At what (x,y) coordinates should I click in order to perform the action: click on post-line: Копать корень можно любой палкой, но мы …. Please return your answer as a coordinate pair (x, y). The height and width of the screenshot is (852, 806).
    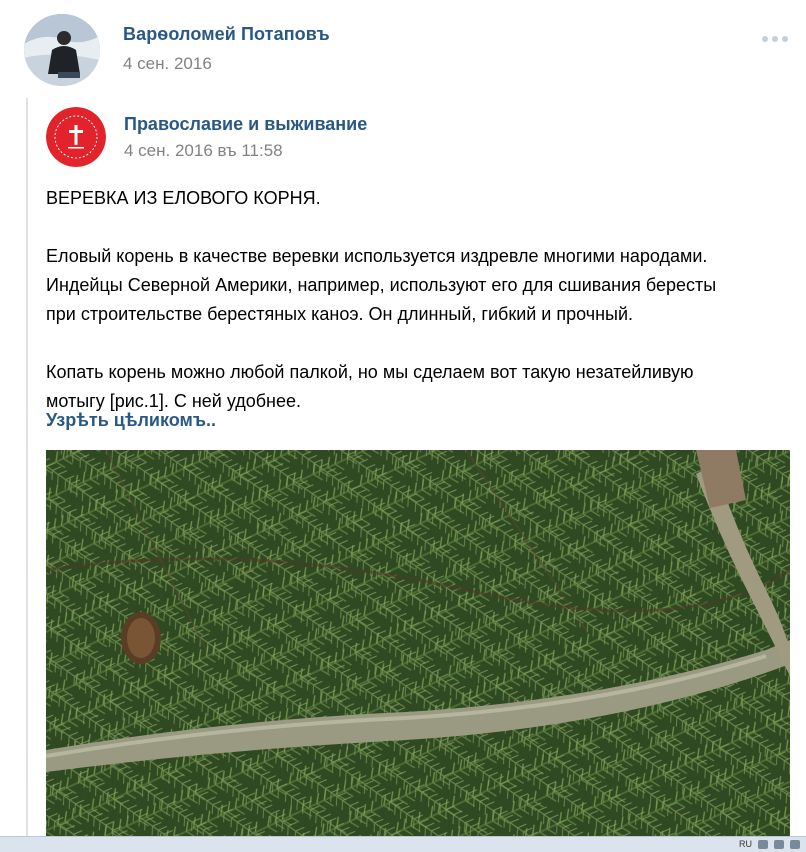
    Looking at the image, I should click on (370, 372).